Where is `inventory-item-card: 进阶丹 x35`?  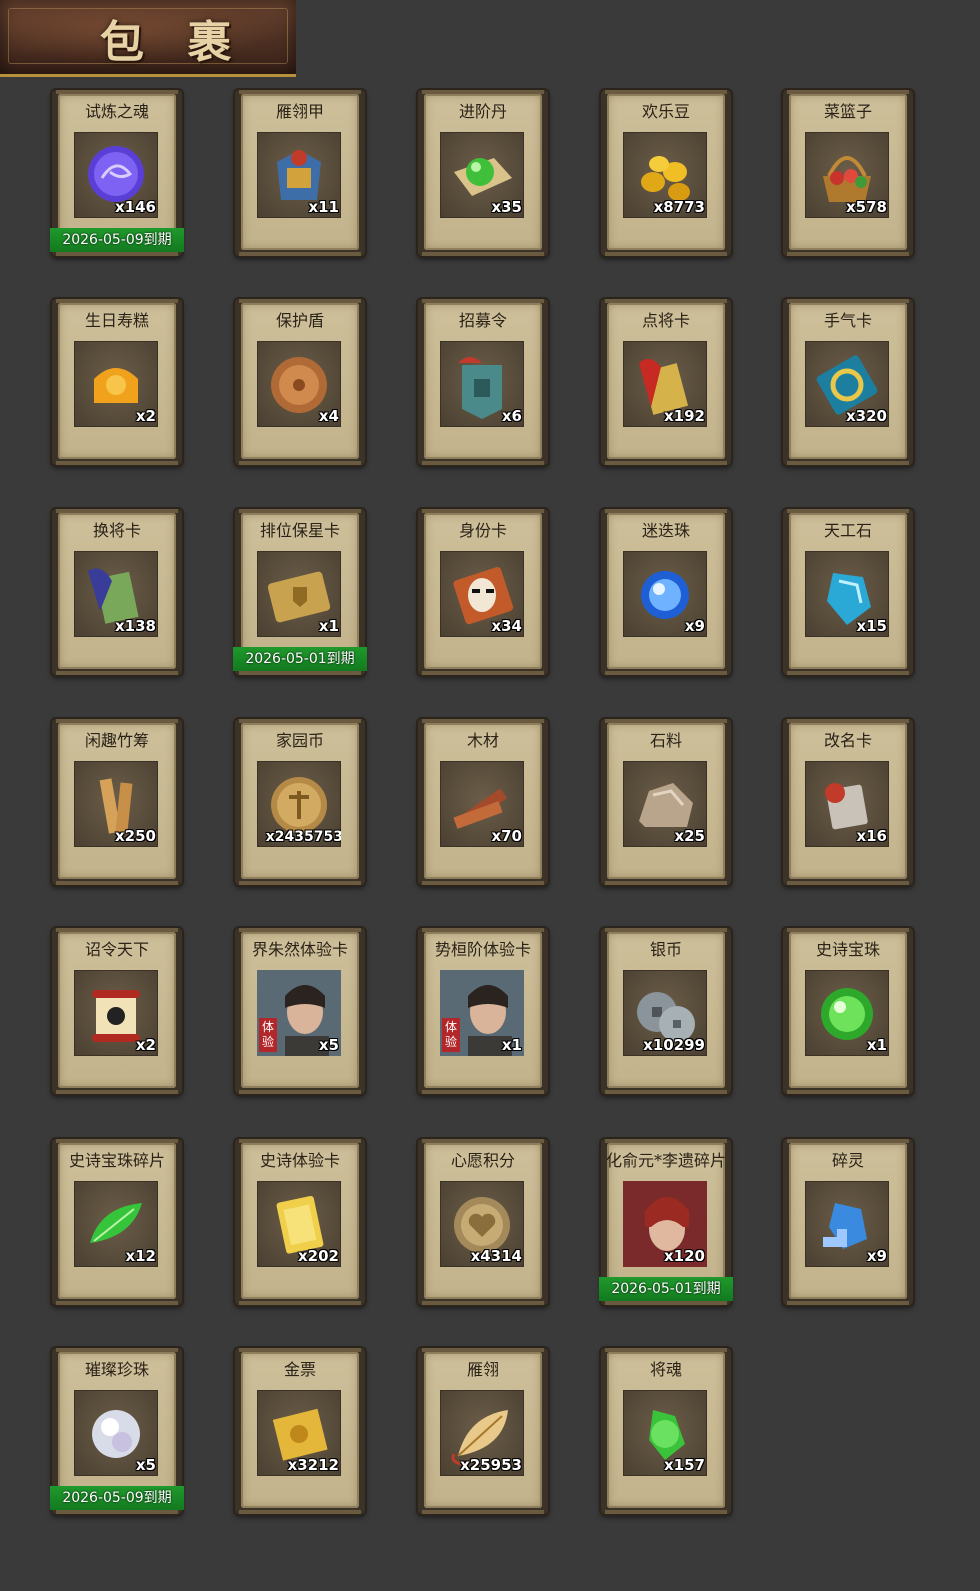
inventory-item-card: 进阶丹 x35 is located at coordinates (483, 173).